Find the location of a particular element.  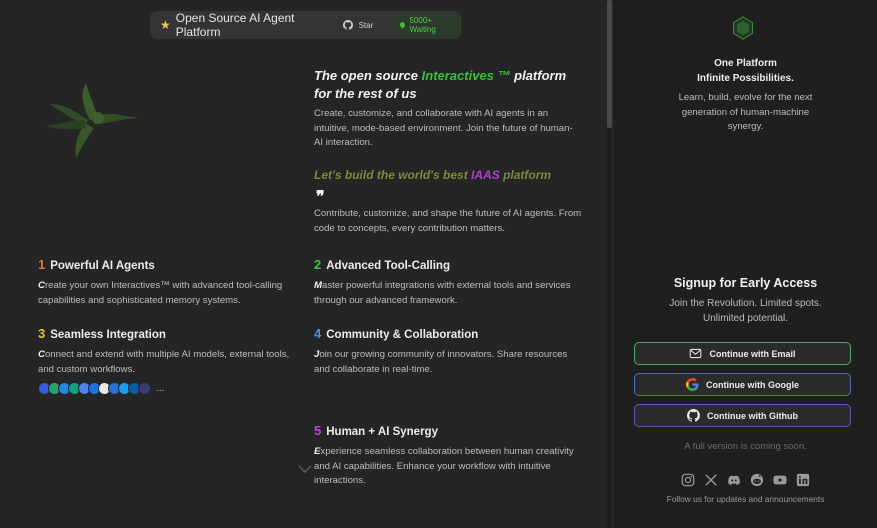

feature-number: 3 is located at coordinates (42, 333).